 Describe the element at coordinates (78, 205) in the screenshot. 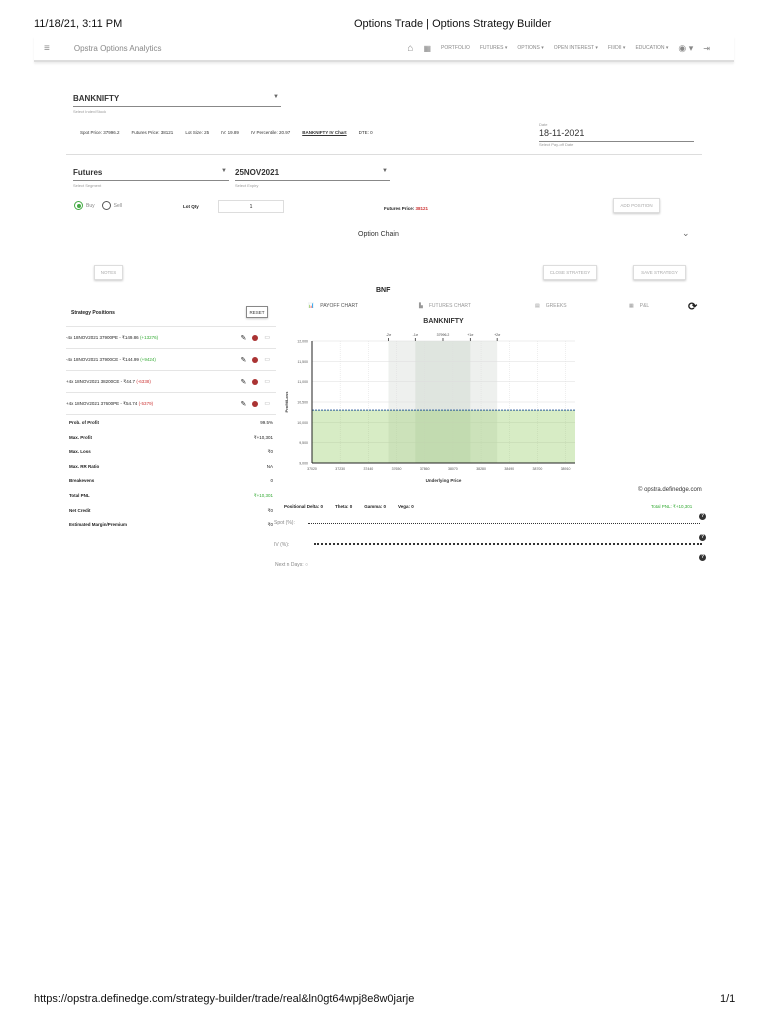

I see `buy-radio` at that location.